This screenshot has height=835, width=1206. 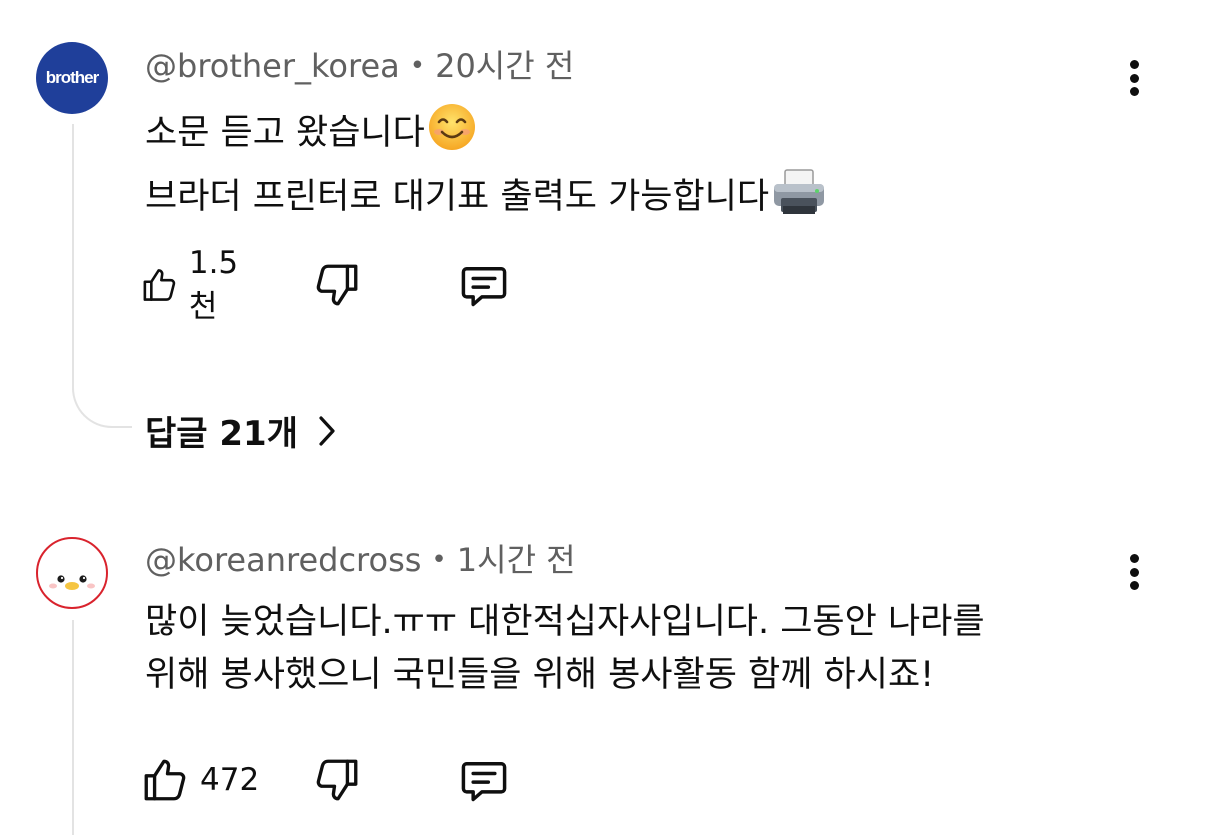 I want to click on avatar-logo-text: brother, so click(x=72, y=77).